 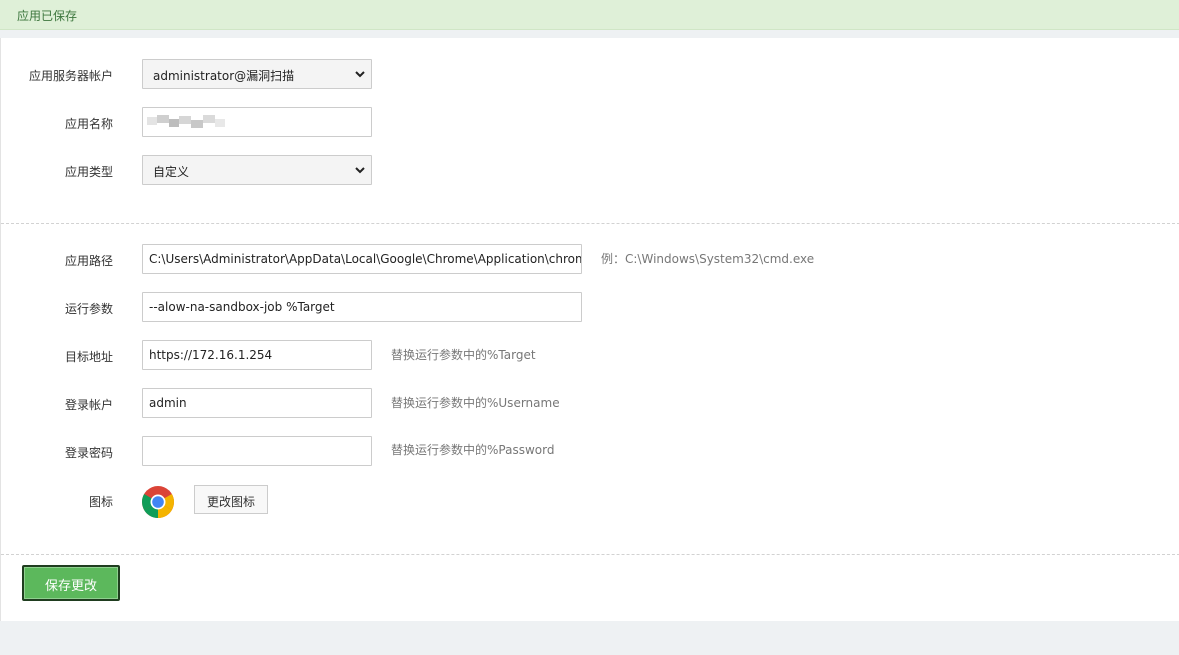 I want to click on run-params-input: --alow-na-sandbox-job %Target, so click(x=362, y=307).